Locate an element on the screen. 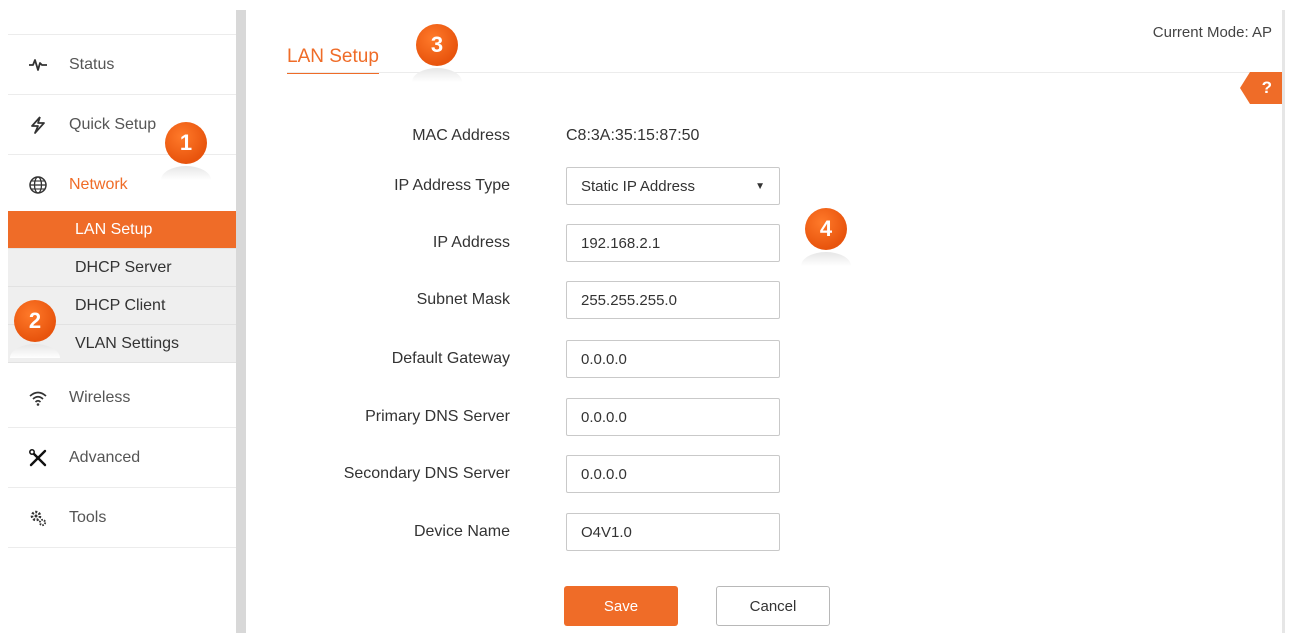  sidebar-divider is located at coordinates (241, 321).